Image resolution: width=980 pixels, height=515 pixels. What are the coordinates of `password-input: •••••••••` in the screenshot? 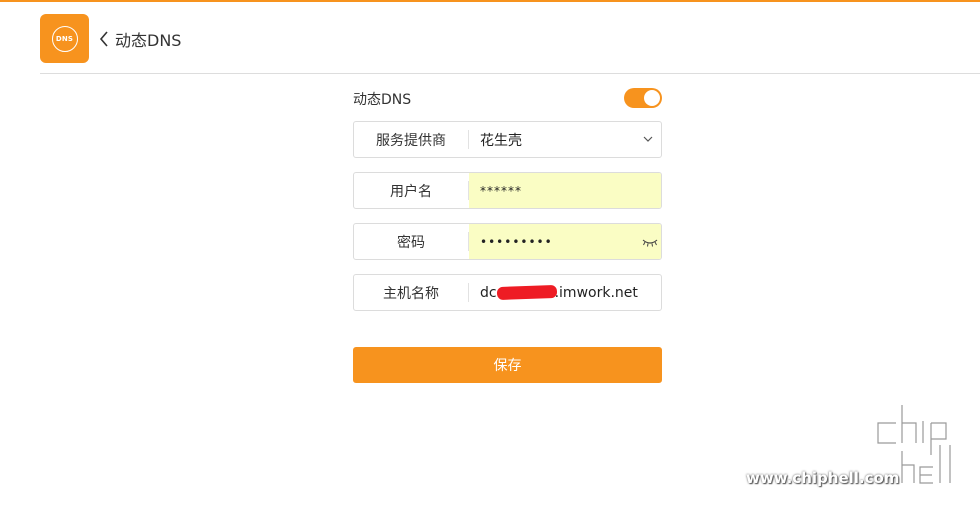 It's located at (565, 241).